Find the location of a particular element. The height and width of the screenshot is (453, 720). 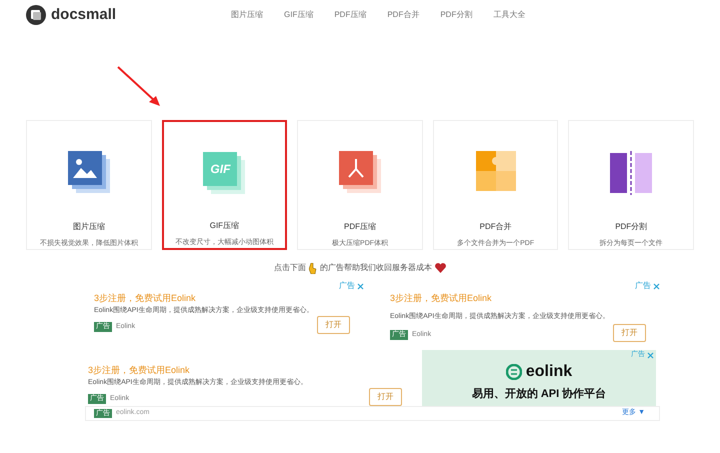

tool-title: 图片压缩 is located at coordinates (88, 226).